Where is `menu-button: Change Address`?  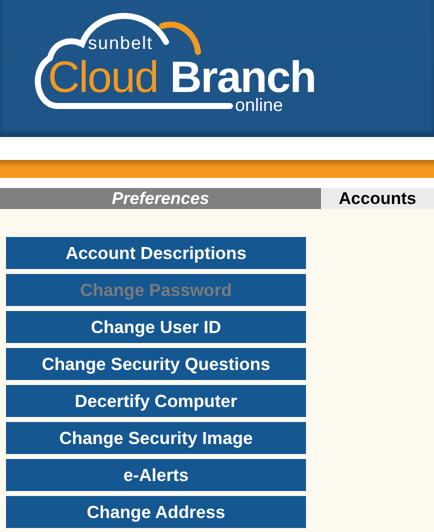 menu-button: Change Address is located at coordinates (156, 512).